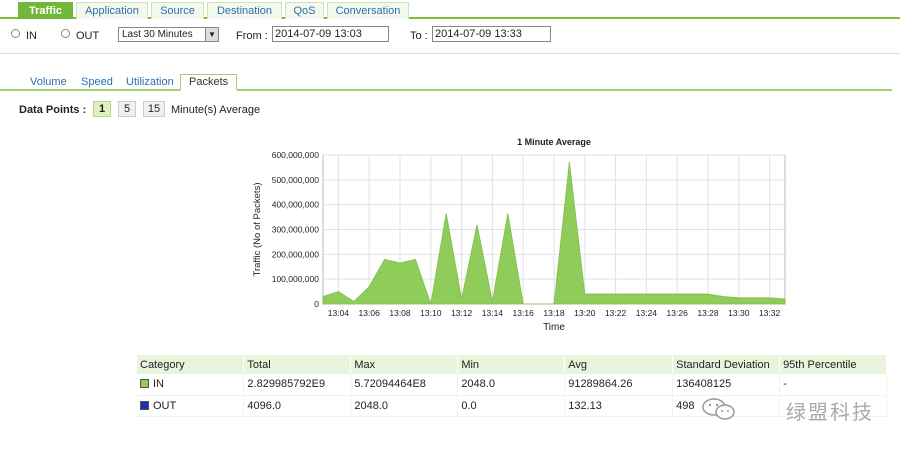 This screenshot has width=900, height=455. Describe the element at coordinates (619, 406) in the screenshot. I see `avg-cell: 132.13` at that location.